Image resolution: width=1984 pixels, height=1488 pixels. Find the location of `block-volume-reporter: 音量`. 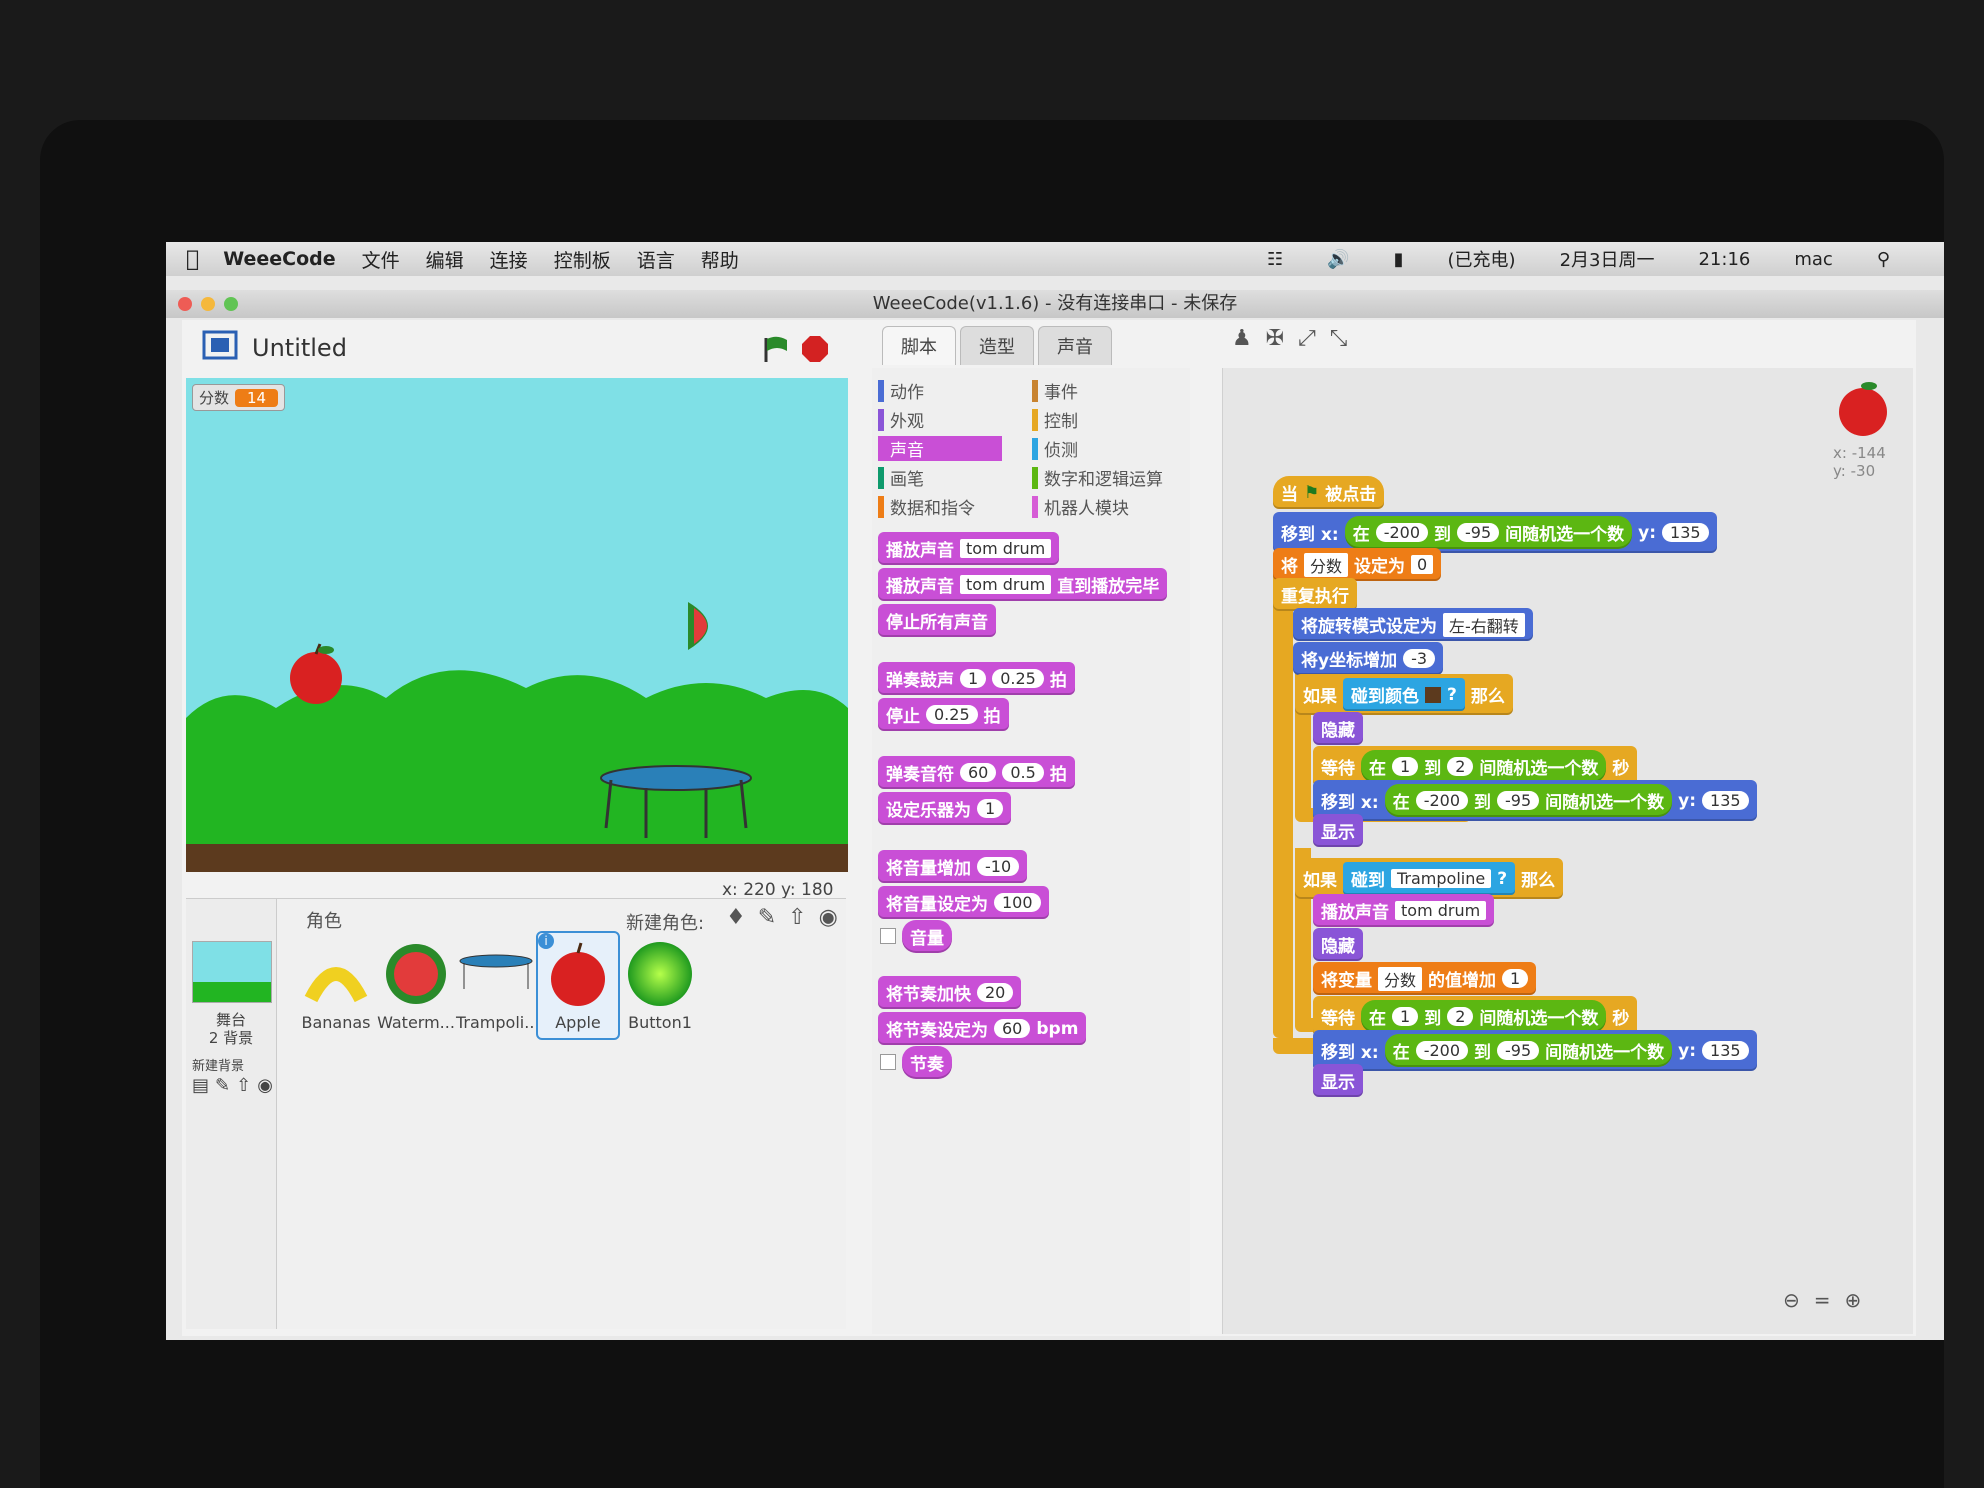

block-volume-reporter: 音量 is located at coordinates (927, 936).